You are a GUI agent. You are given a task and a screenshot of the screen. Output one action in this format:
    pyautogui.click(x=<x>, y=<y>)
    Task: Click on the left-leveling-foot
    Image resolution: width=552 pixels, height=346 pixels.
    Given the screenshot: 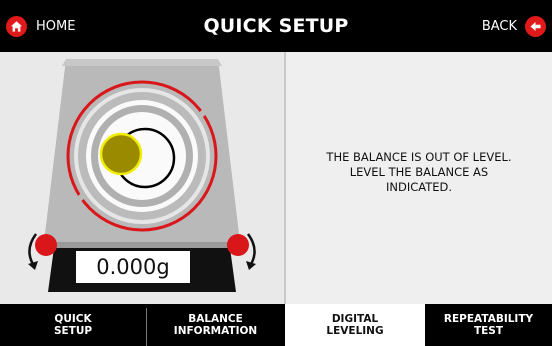 What is the action you would take?
    pyautogui.click(x=46, y=245)
    